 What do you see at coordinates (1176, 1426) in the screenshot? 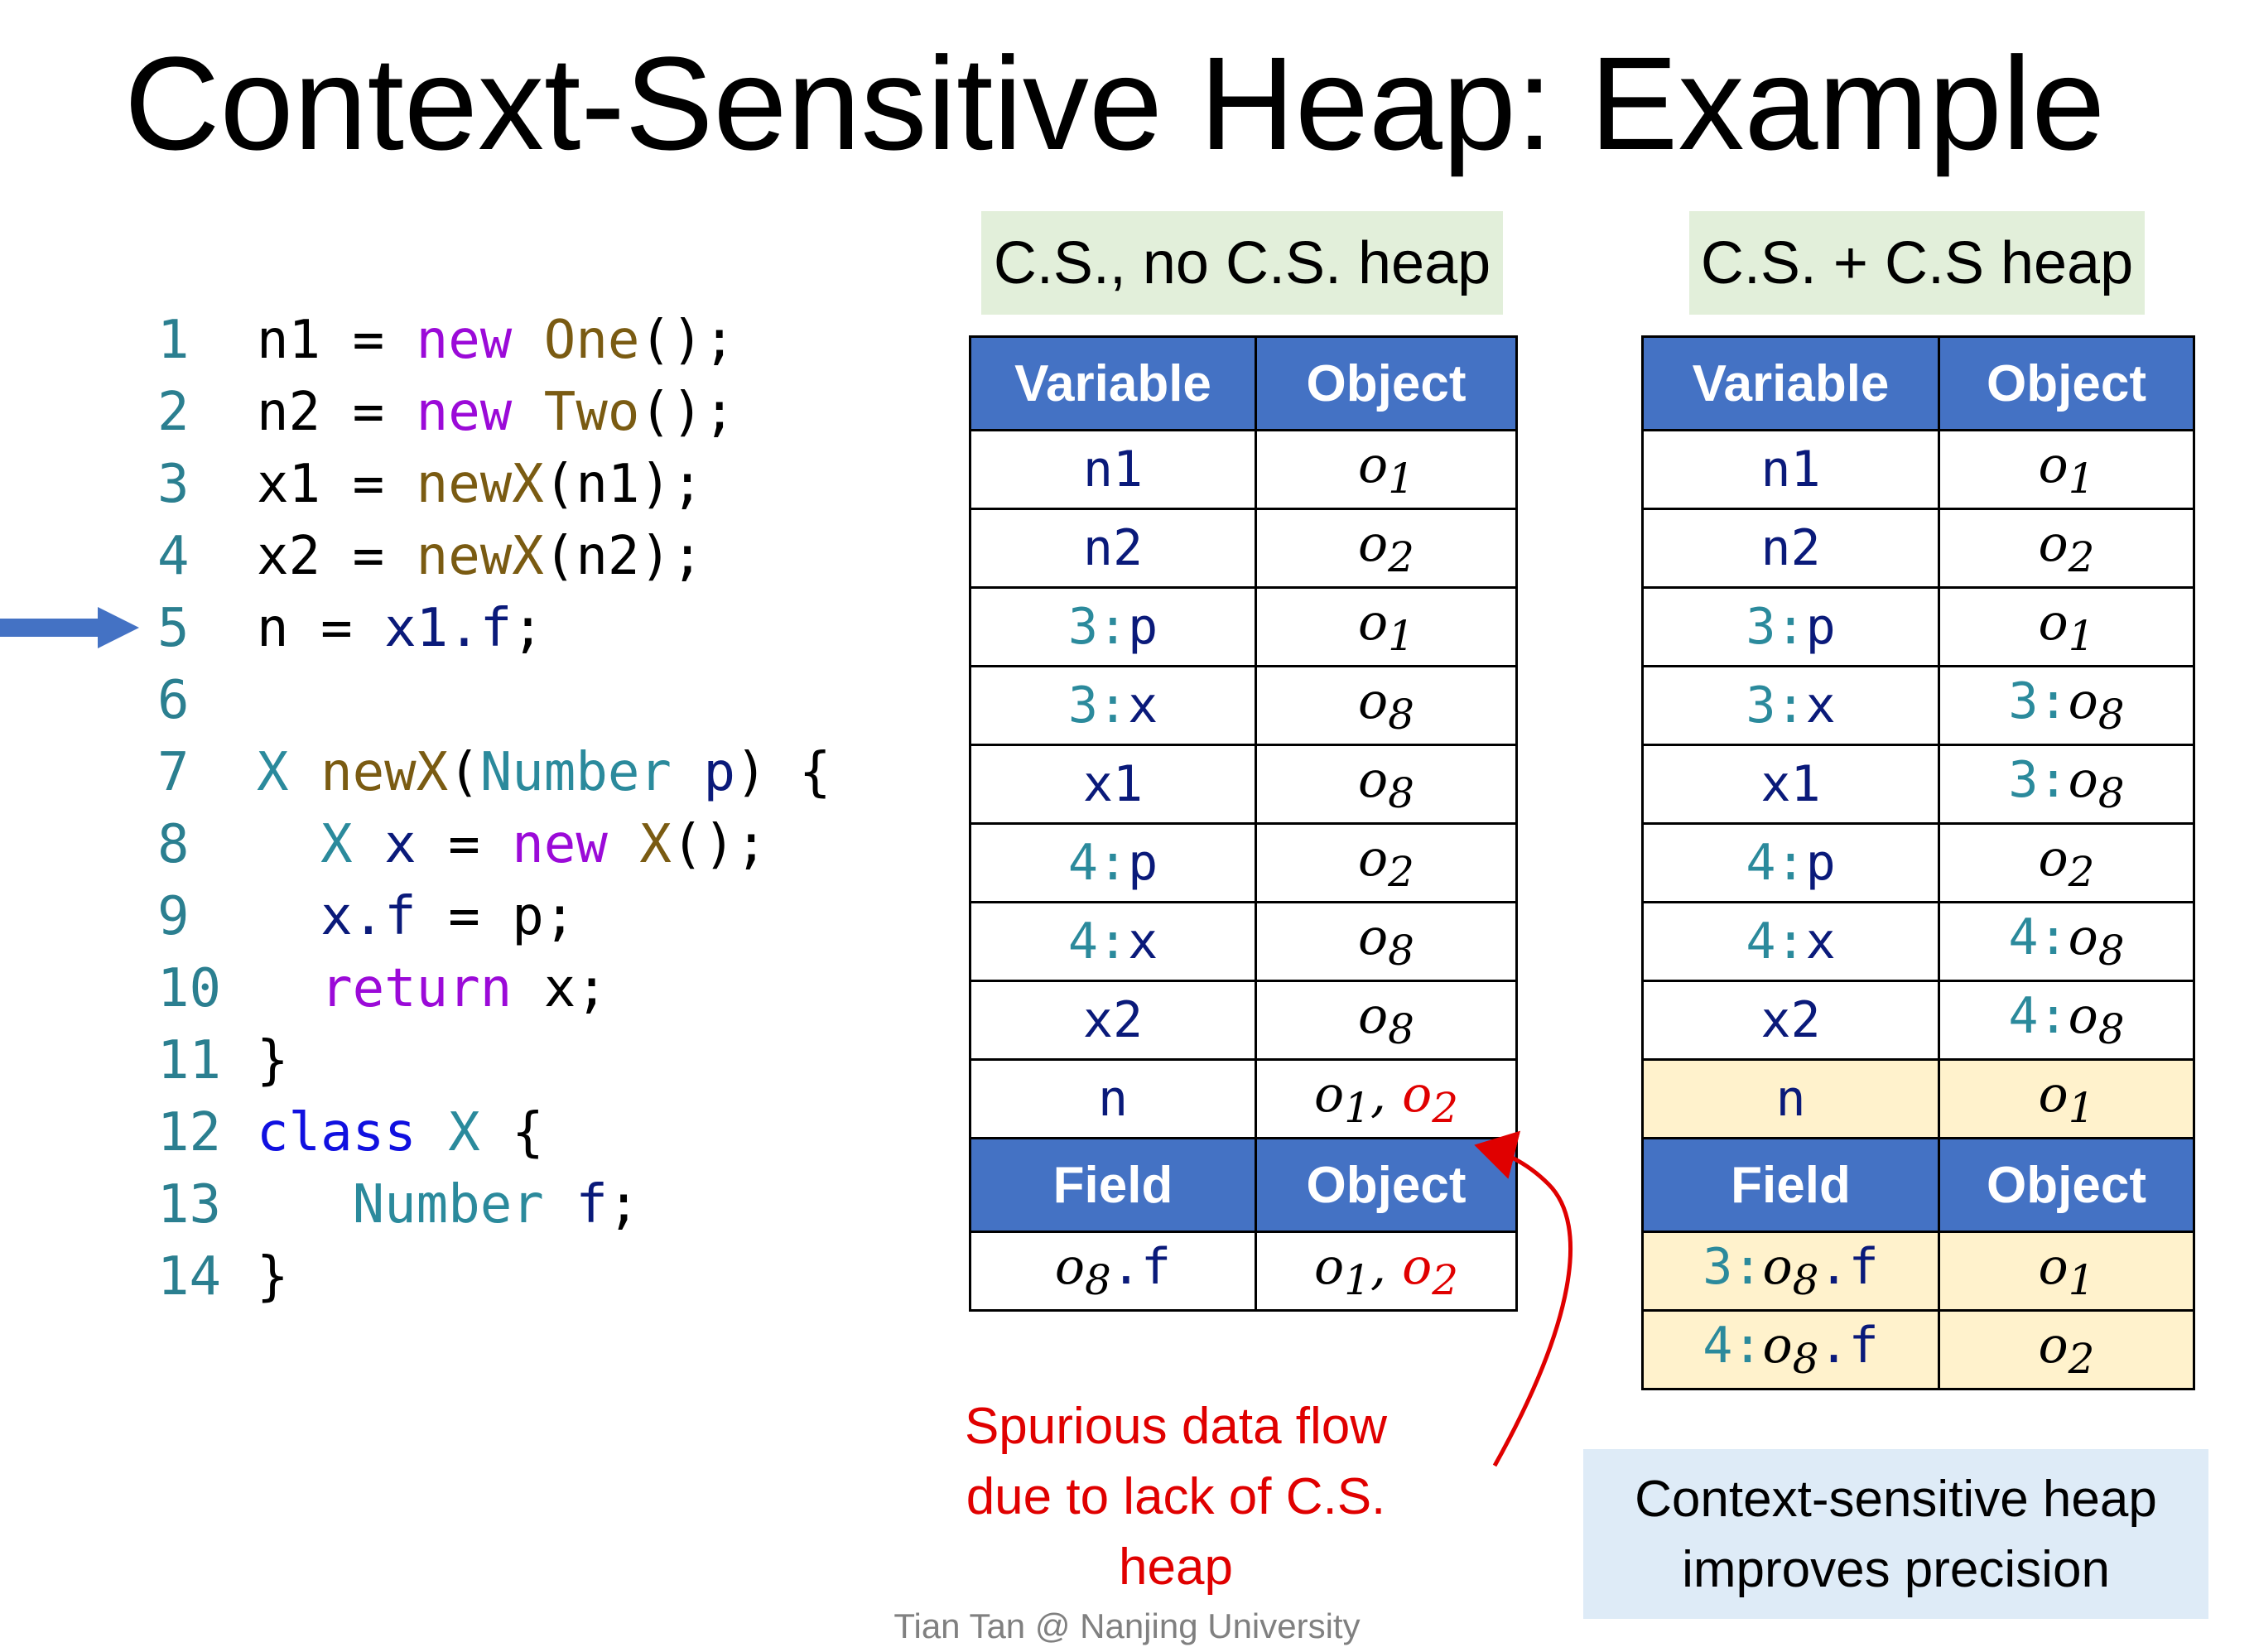
I see `spurious-note-line-1: Spurious data flow` at bounding box center [1176, 1426].